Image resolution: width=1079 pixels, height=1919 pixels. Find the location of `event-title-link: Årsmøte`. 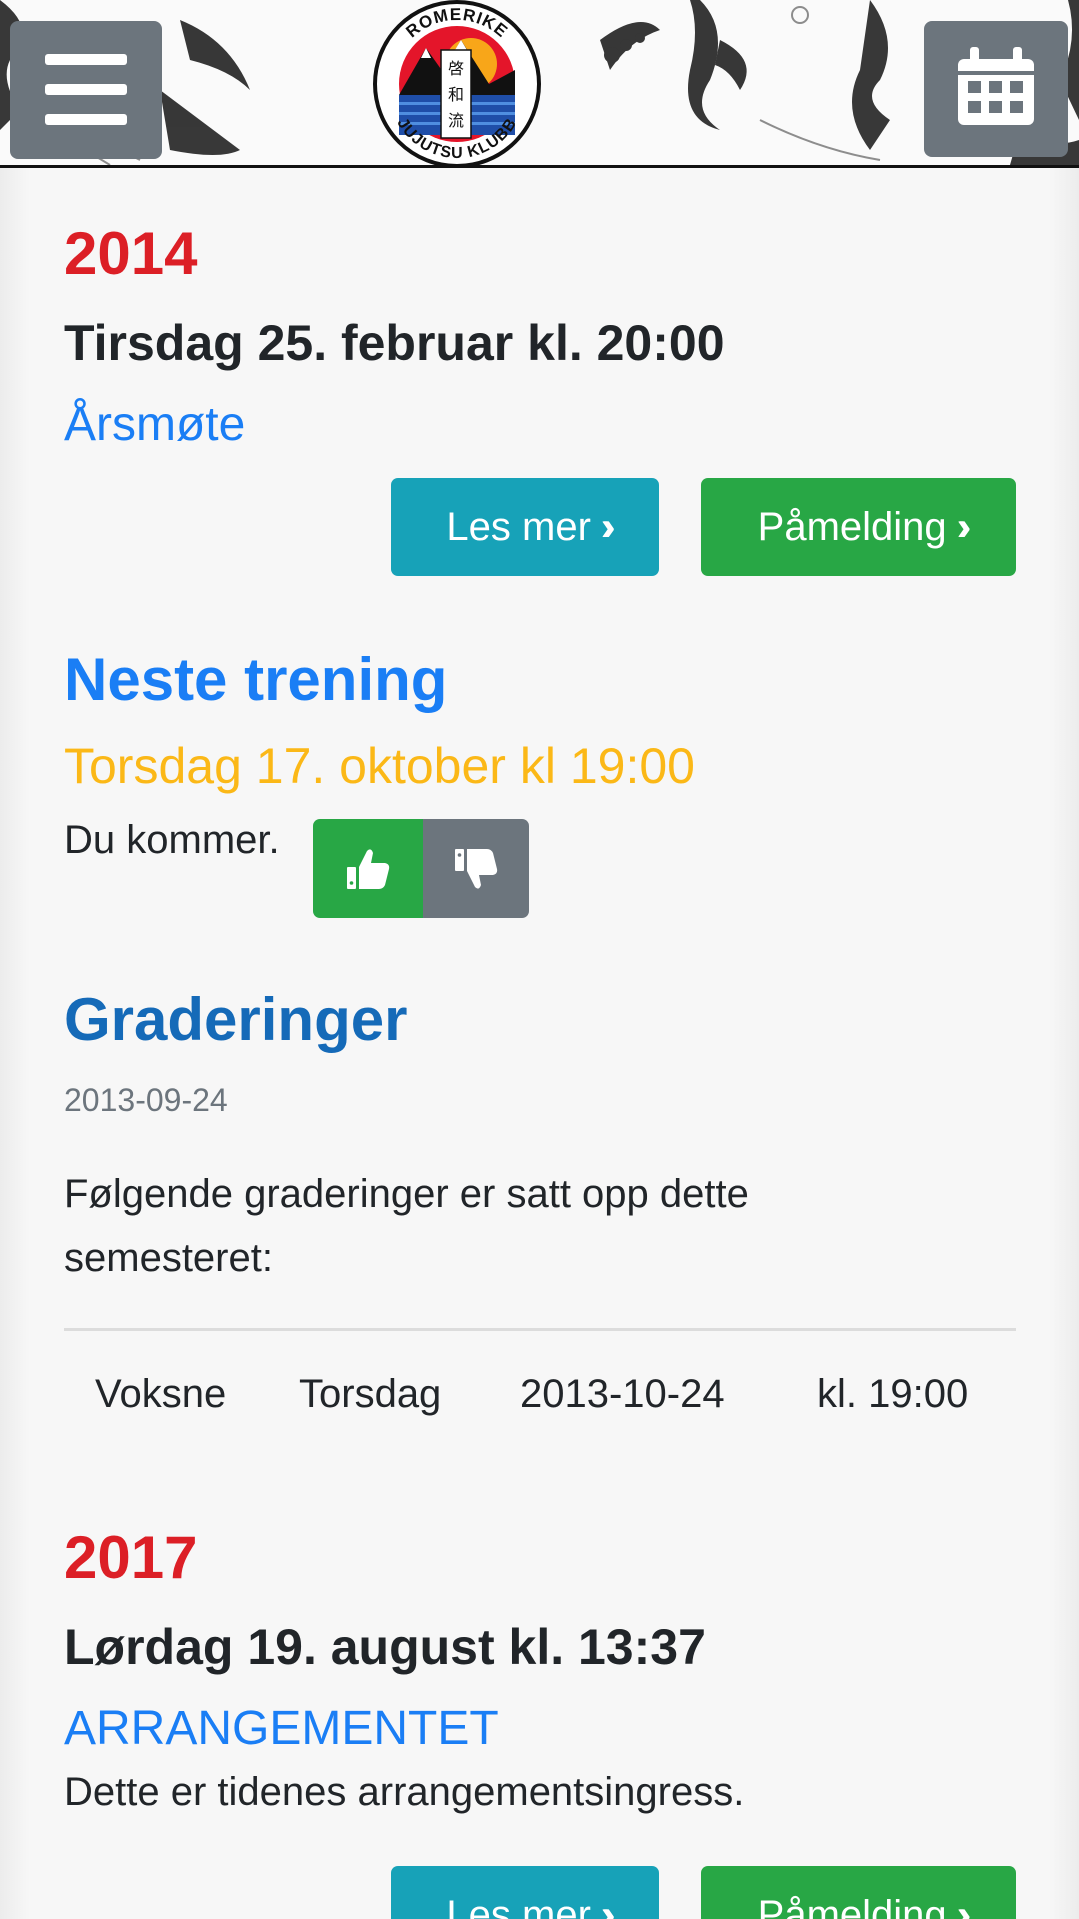

event-title-link: Årsmøte is located at coordinates (154, 425).